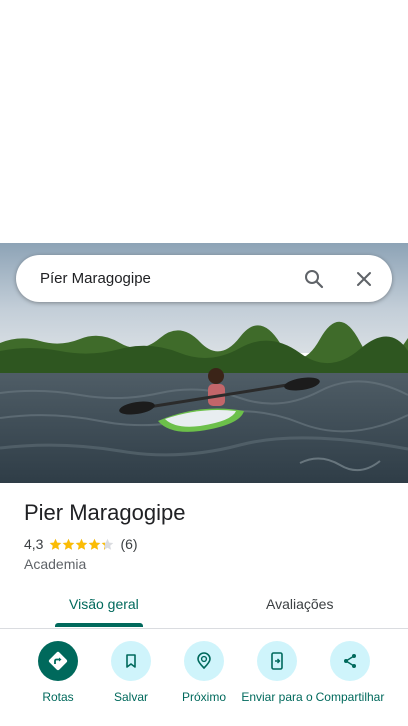 Image resolution: width=408 pixels, height=726 pixels. What do you see at coordinates (104, 604) in the screenshot?
I see `tab-overview: Visão geral` at bounding box center [104, 604].